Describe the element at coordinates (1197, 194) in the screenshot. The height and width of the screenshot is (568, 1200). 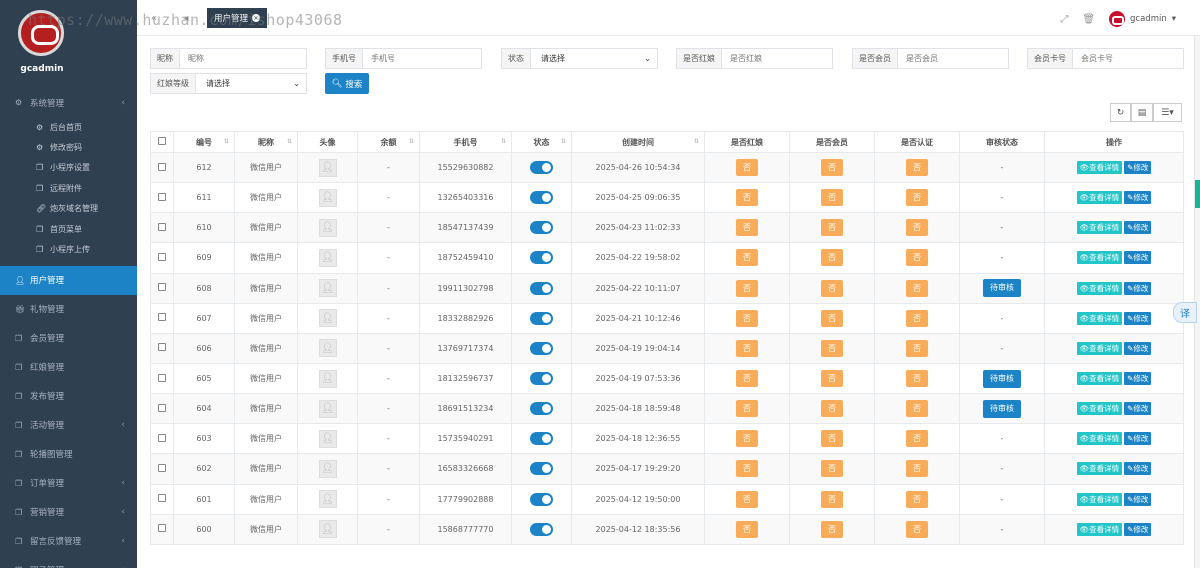
I see `scrollbar-thumb` at that location.